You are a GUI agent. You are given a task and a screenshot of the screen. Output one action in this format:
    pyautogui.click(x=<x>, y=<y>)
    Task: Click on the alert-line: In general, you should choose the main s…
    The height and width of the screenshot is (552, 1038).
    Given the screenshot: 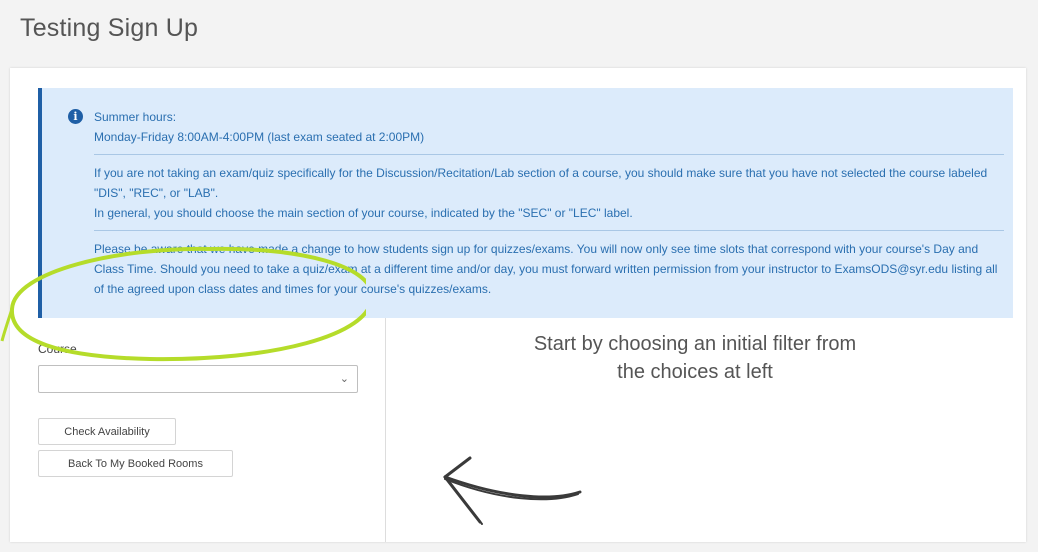 What is the action you would take?
    pyautogui.click(x=363, y=213)
    